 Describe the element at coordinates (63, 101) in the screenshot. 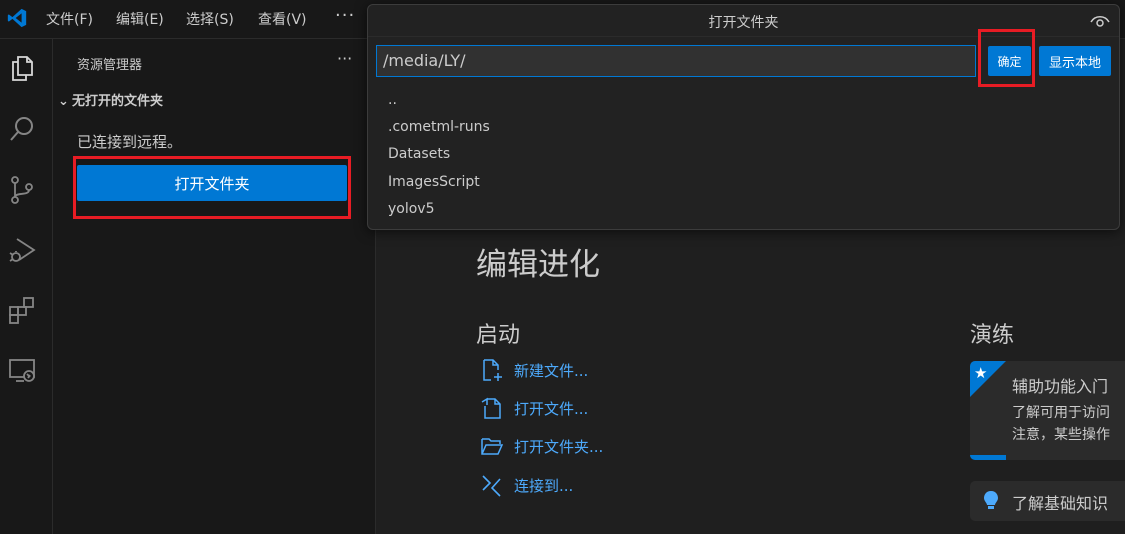

I see `chevron-down-icon: ⌄` at that location.